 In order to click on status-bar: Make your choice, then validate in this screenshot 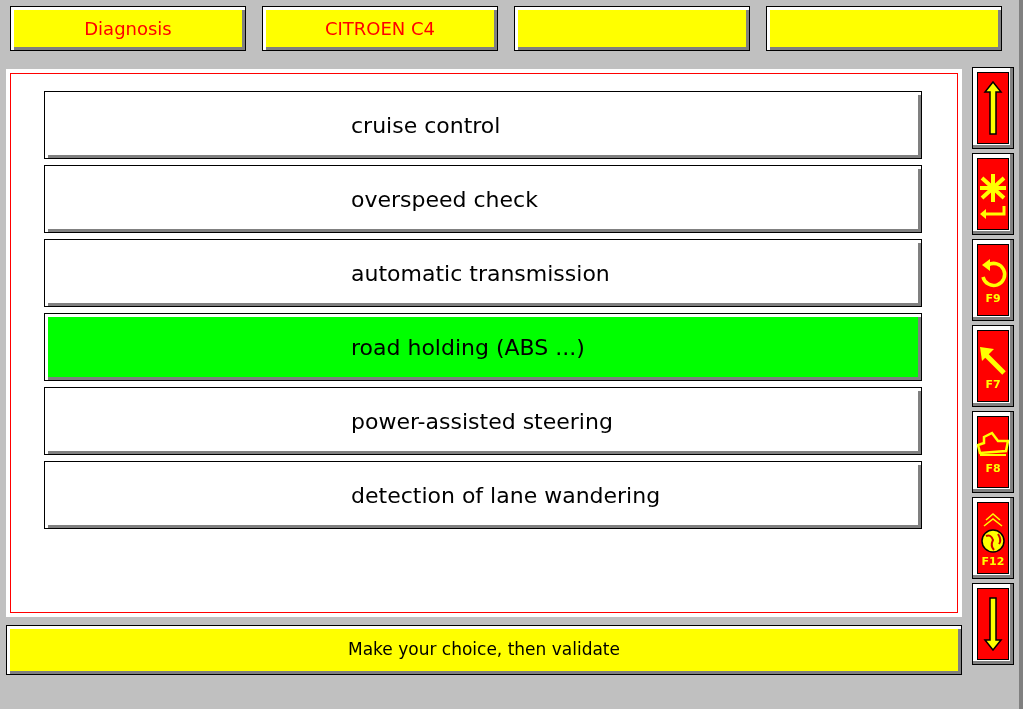, I will do `click(484, 650)`.